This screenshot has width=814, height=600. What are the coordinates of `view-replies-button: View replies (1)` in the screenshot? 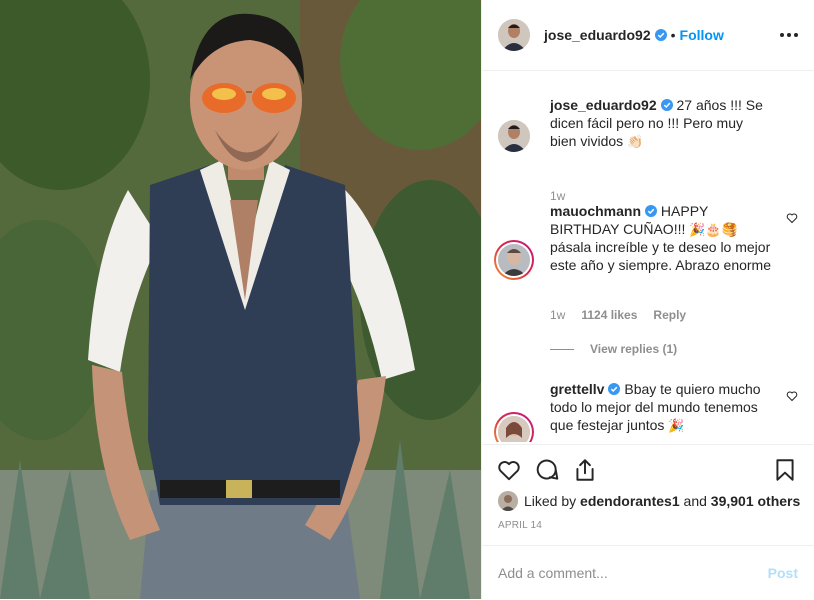 It's located at (613, 349).